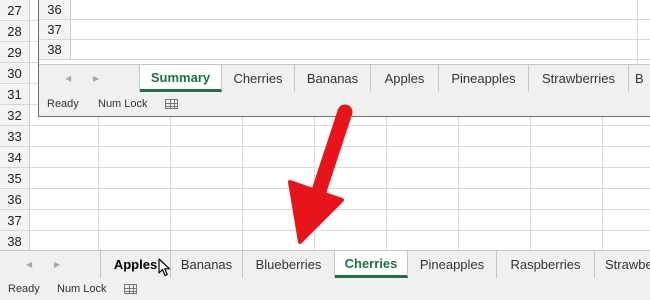  What do you see at coordinates (181, 78) in the screenshot?
I see `tab-summary: Summary` at bounding box center [181, 78].